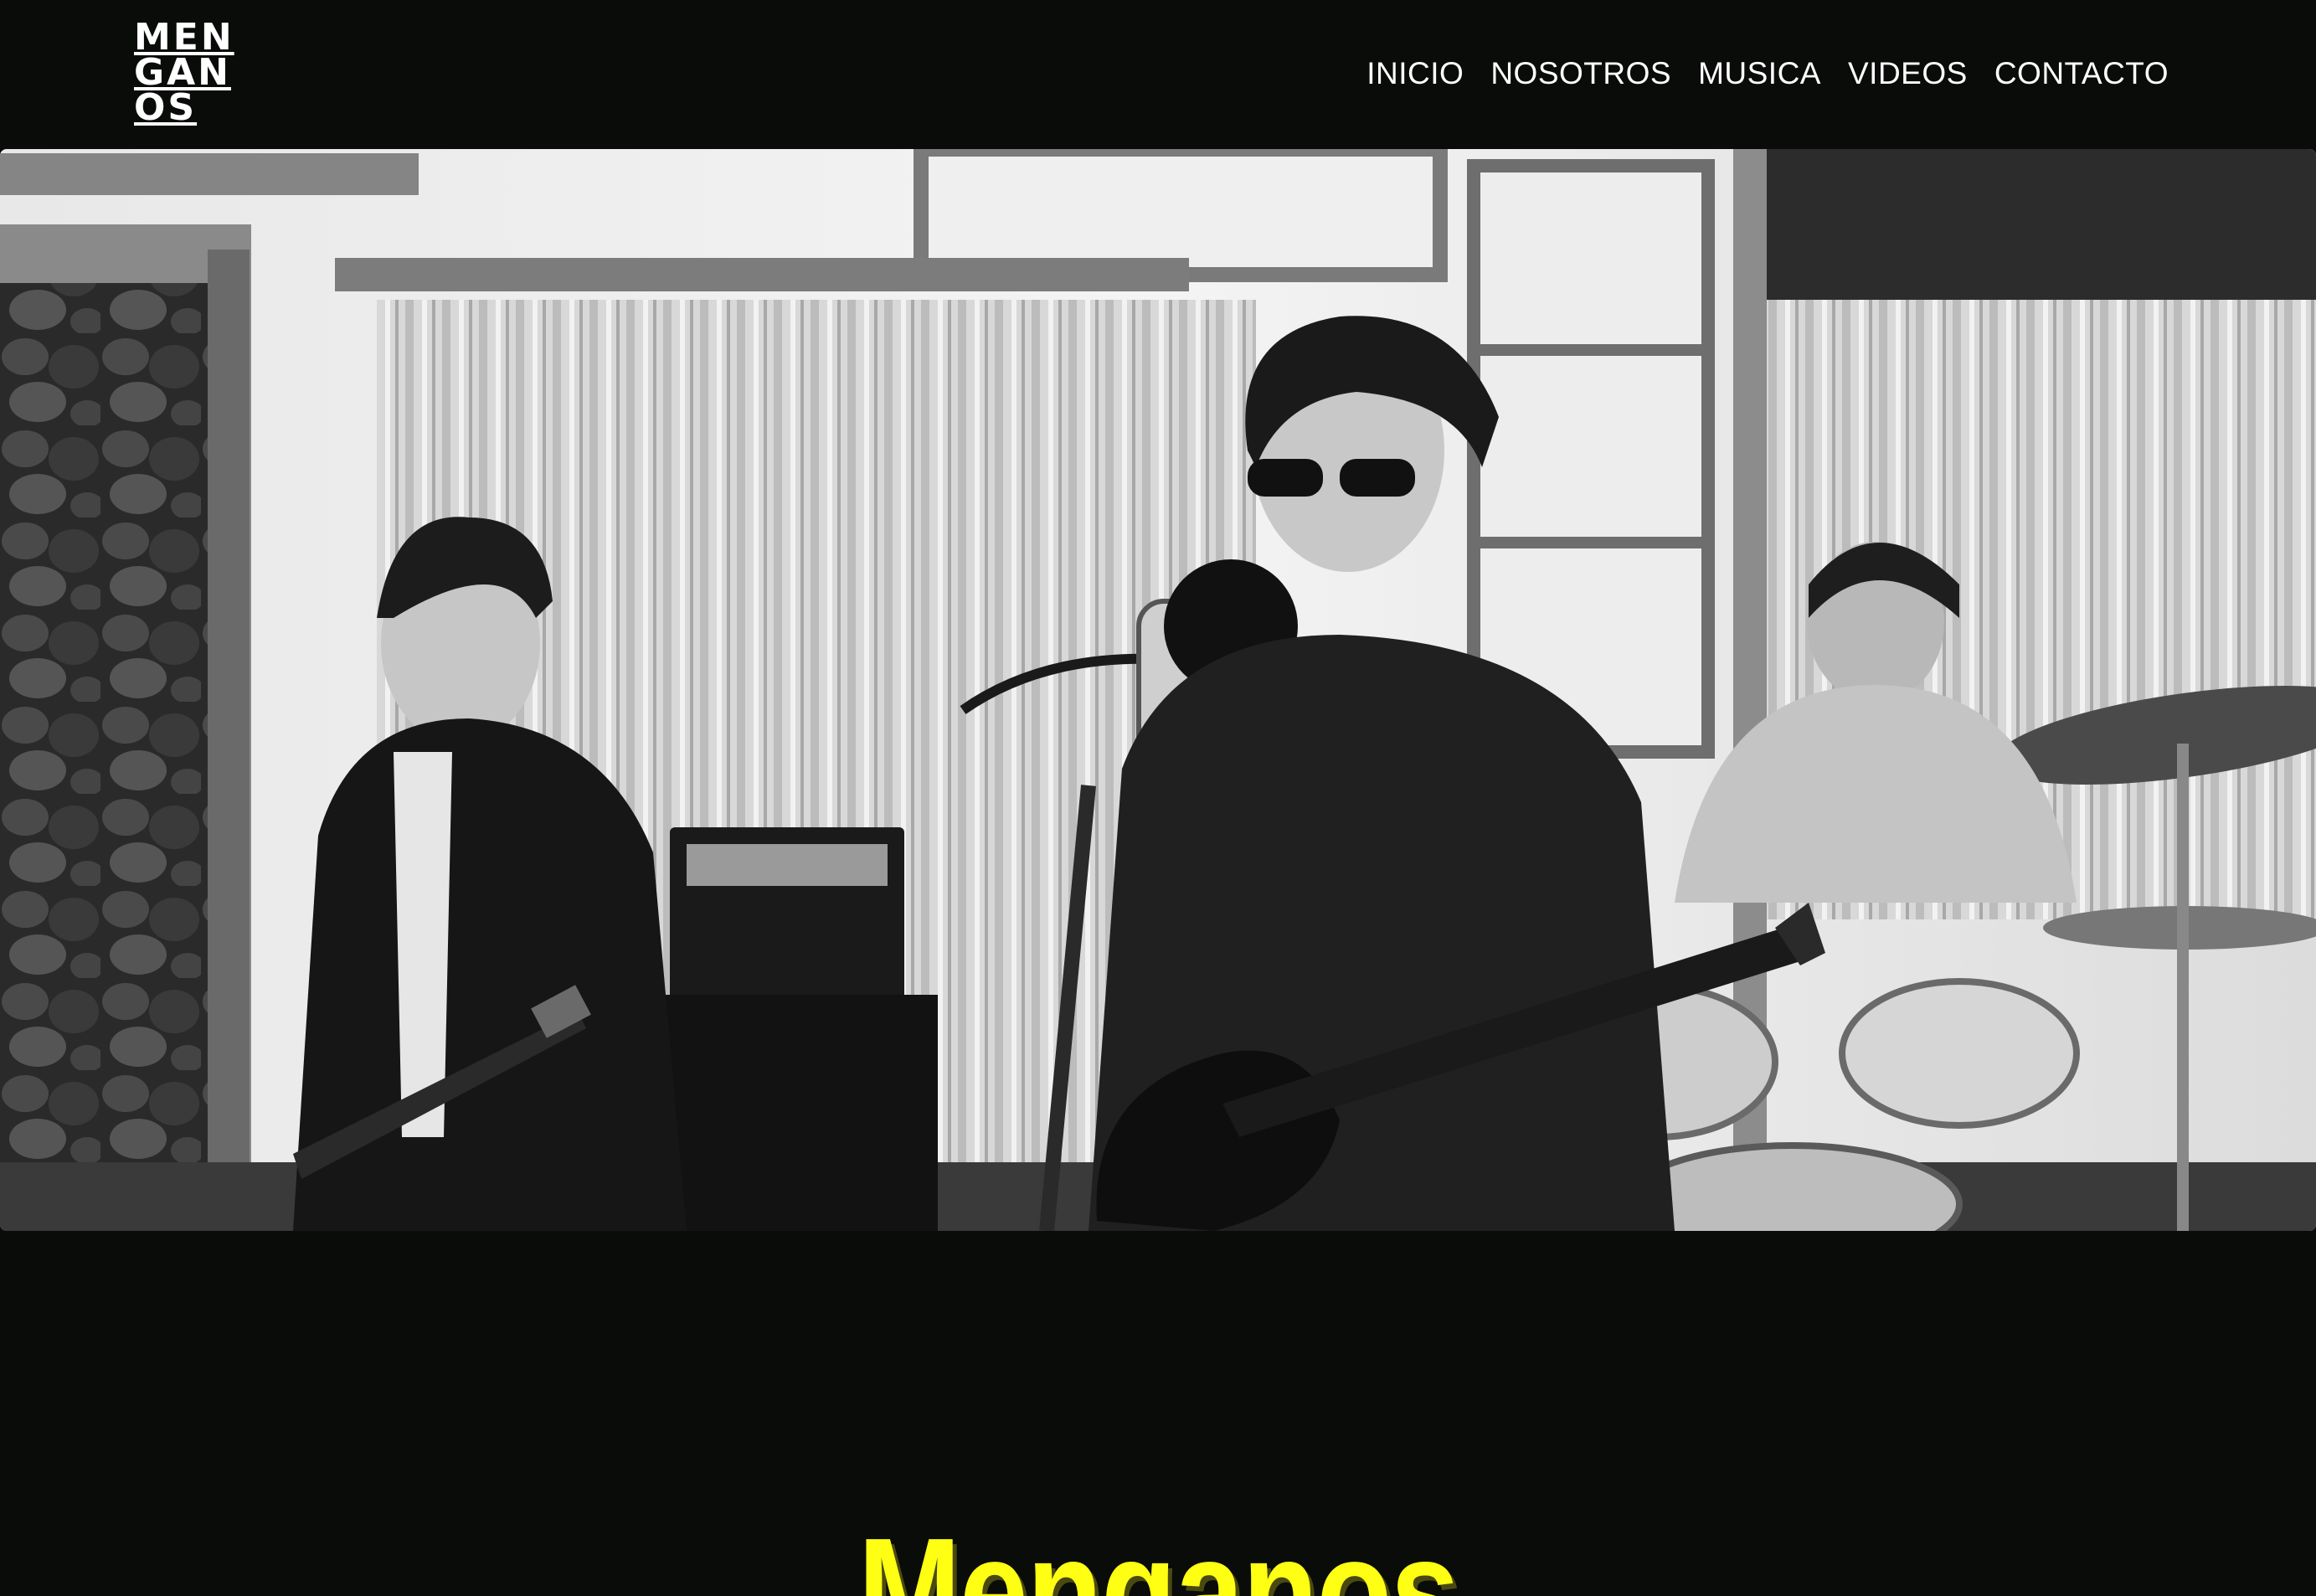  I want to click on site-logo: MEN GAN OS, so click(192, 73).